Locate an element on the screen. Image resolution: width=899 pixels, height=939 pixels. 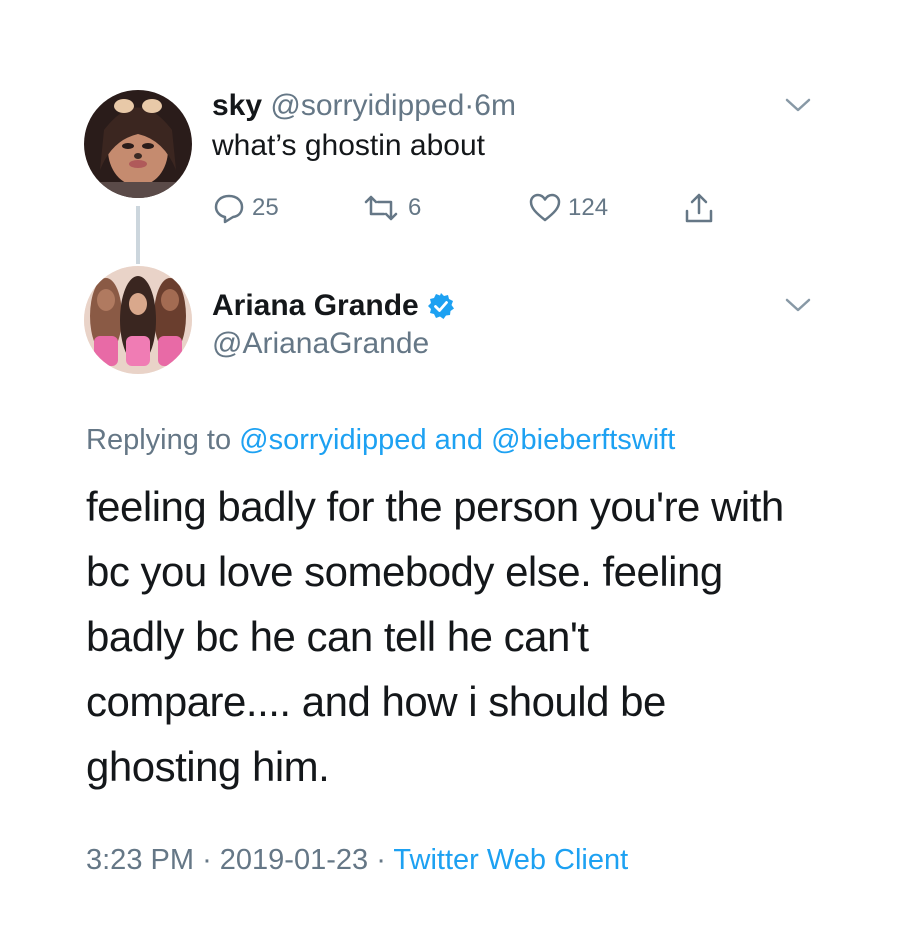
ariana-display-name: Ariana Grande is located at coordinates (315, 306).